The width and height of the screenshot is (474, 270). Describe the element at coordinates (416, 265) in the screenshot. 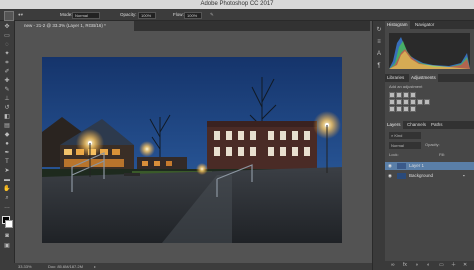

I see `add-mask-icon: ◑` at that location.